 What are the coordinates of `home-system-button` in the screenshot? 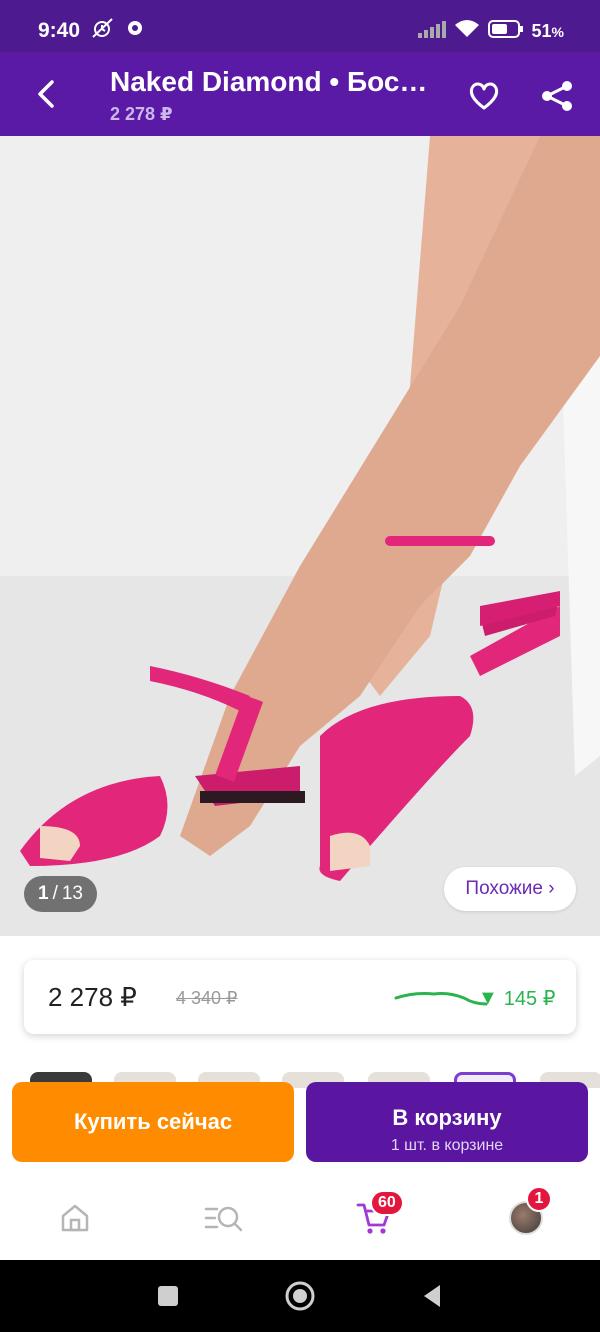 It's located at (300, 1296).